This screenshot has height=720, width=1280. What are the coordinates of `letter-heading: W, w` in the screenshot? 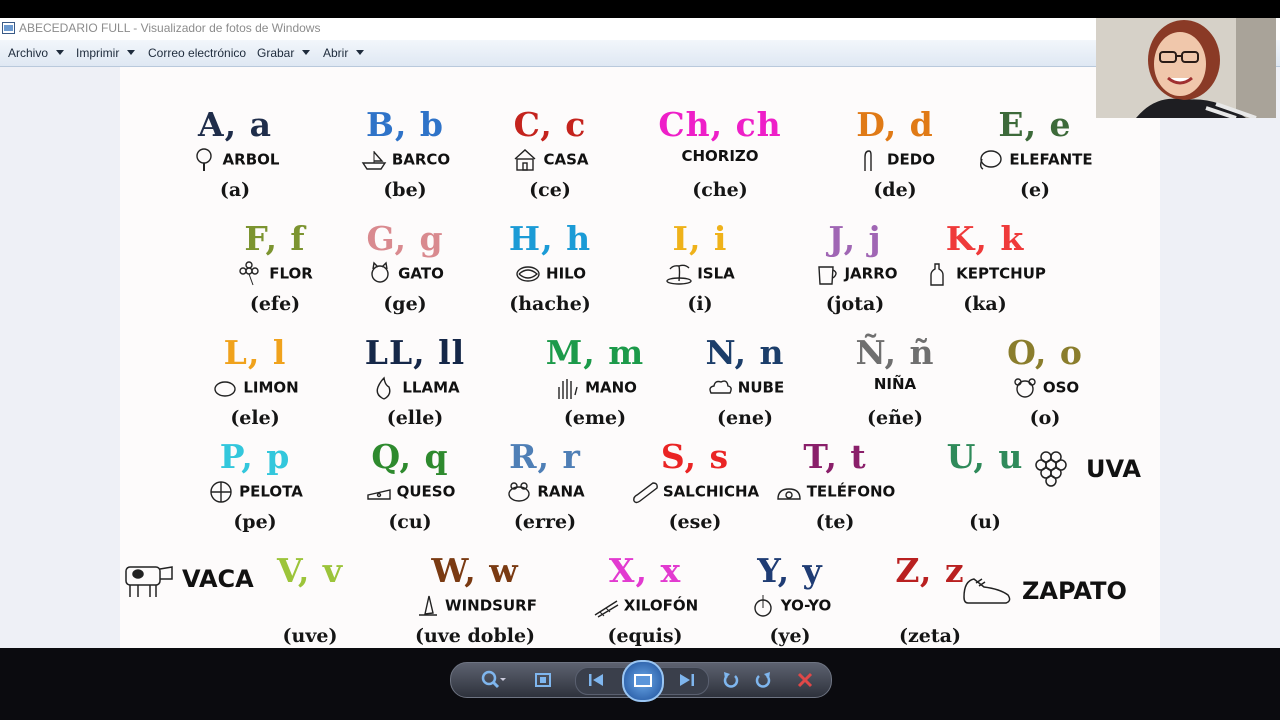 It's located at (475, 570).